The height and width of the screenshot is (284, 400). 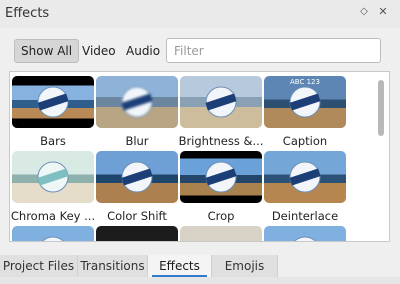 I want to click on filter-input, so click(x=273, y=50).